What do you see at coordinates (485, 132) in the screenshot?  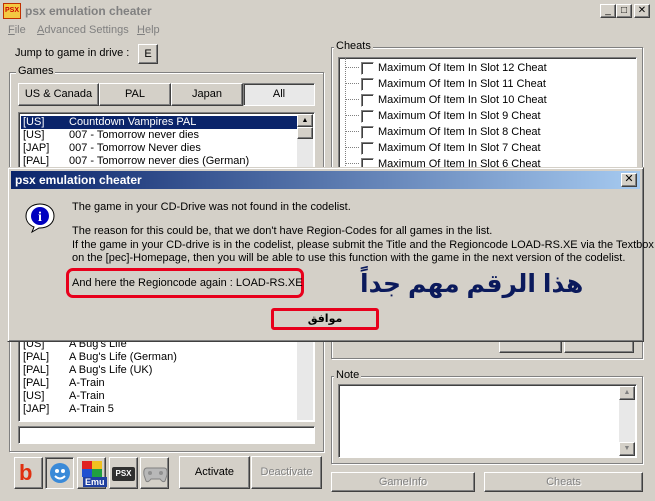 I see `cheat-item: Maximum Of Item In Slot 8 Cheat` at bounding box center [485, 132].